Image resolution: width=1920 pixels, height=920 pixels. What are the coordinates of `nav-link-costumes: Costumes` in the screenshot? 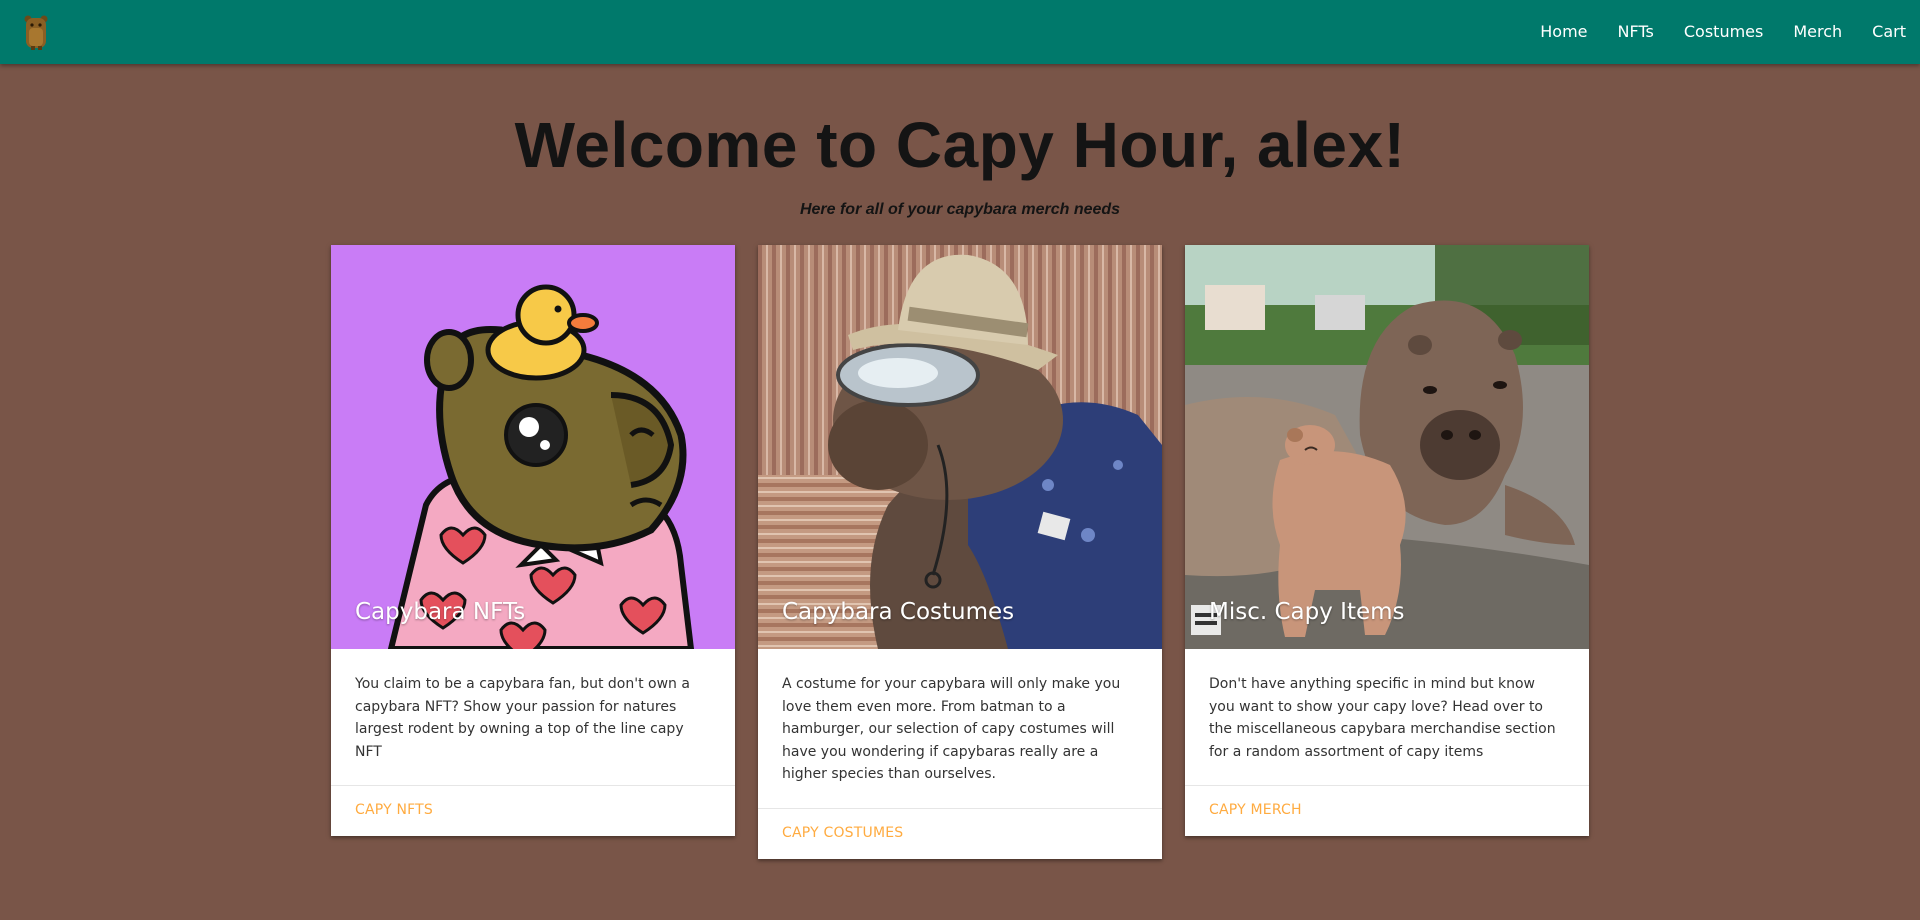 It's located at (1723, 32).